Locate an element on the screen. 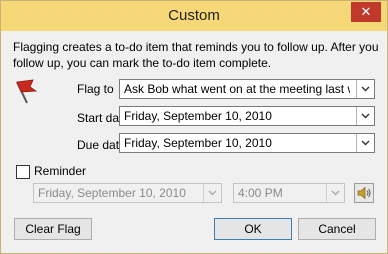 The width and height of the screenshot is (388, 254). dialog-title: Custom is located at coordinates (194, 15).